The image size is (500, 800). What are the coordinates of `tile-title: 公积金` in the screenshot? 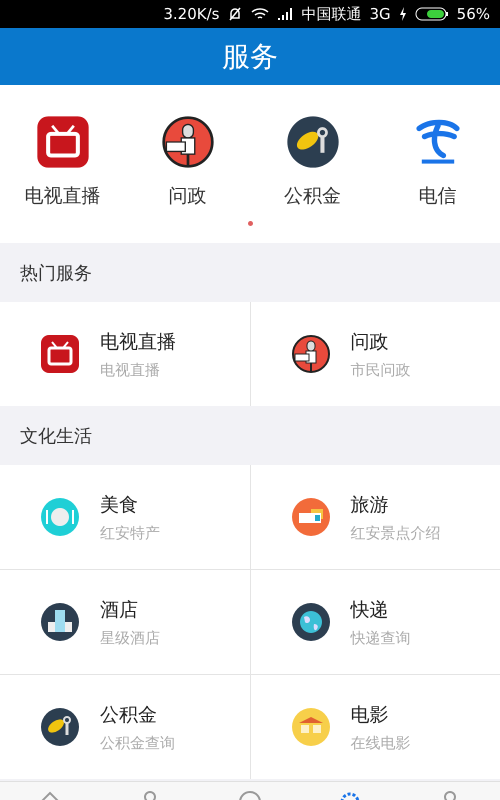 It's located at (129, 715).